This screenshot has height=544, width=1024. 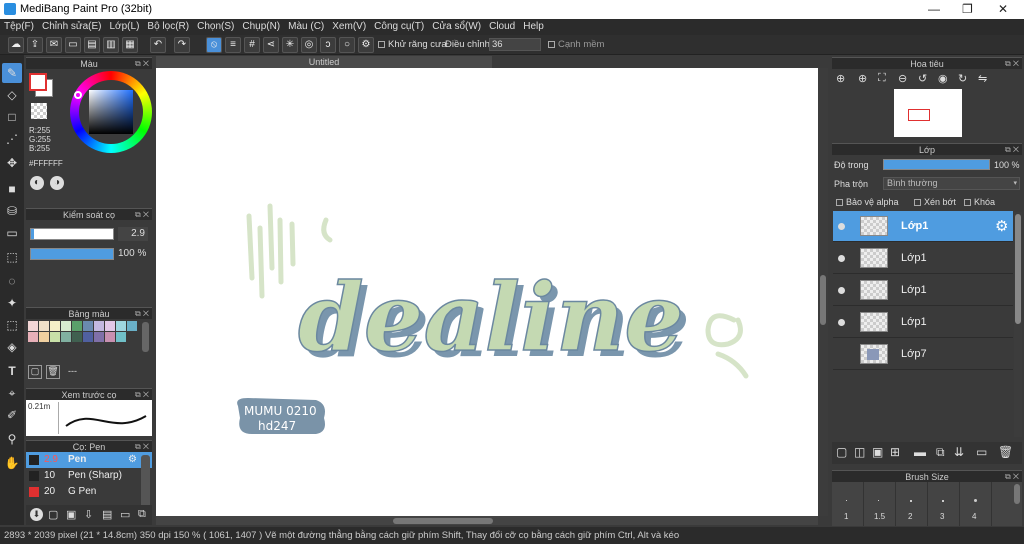 I want to click on close-button: ✕, so click(x=1003, y=9).